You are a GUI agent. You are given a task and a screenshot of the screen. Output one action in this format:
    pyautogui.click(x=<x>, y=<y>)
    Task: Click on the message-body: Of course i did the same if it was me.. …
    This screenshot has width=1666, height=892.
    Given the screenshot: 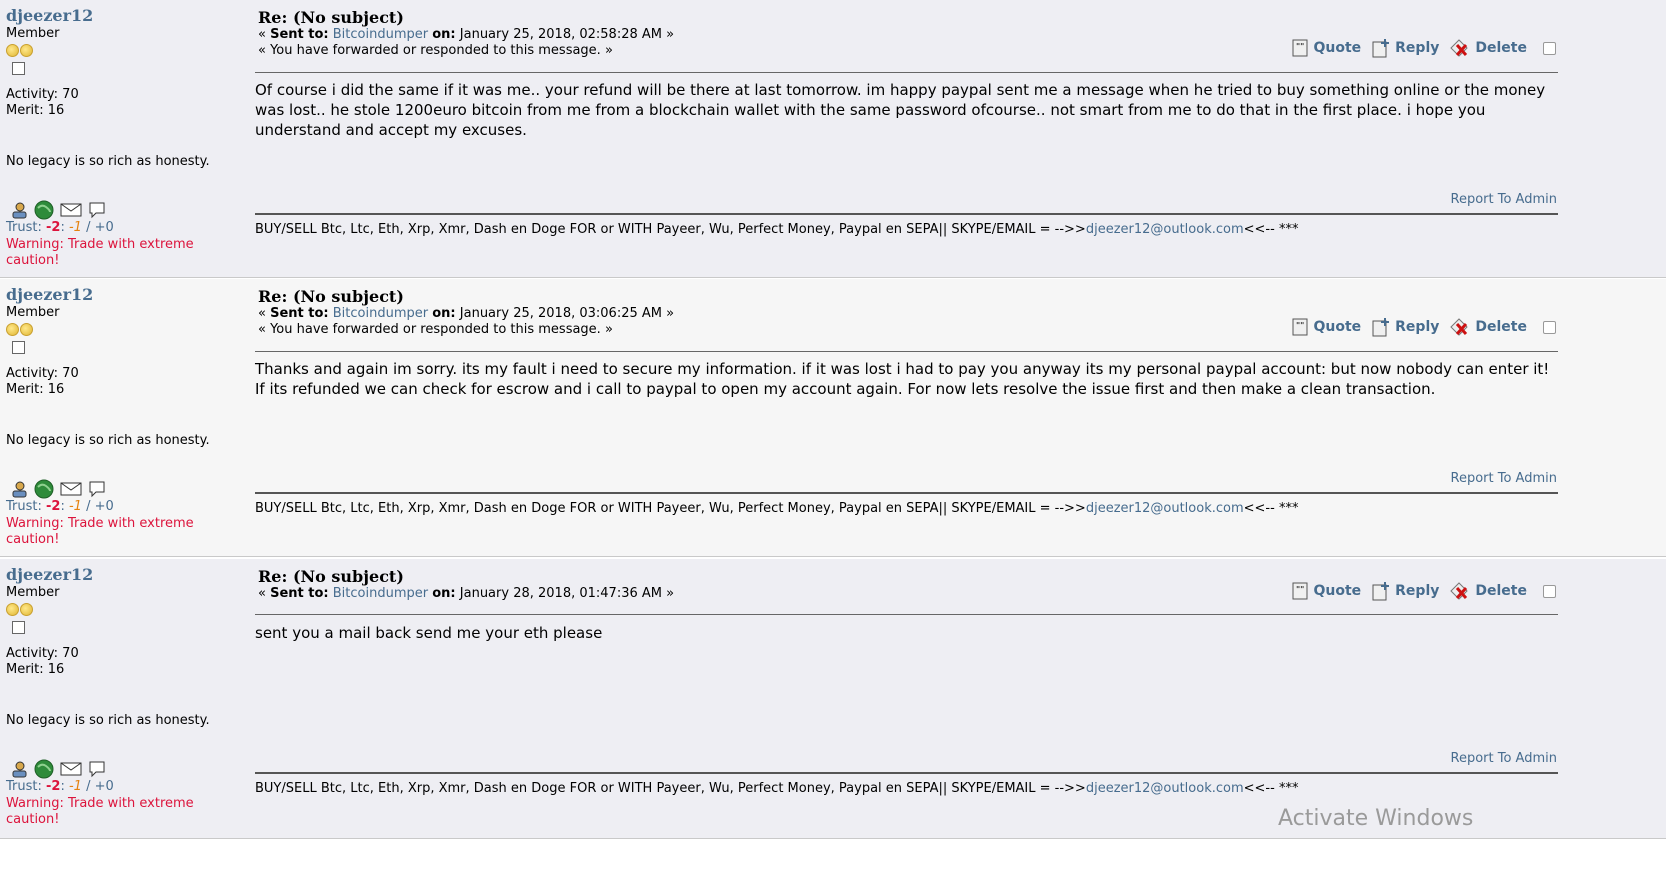 What is the action you would take?
    pyautogui.click(x=900, y=110)
    